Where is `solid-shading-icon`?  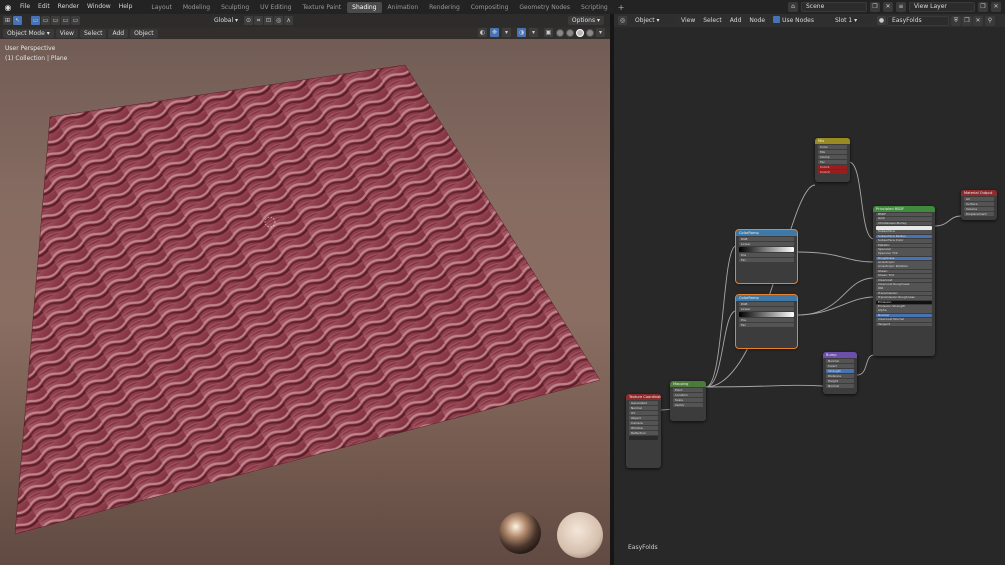 solid-shading-icon is located at coordinates (570, 32).